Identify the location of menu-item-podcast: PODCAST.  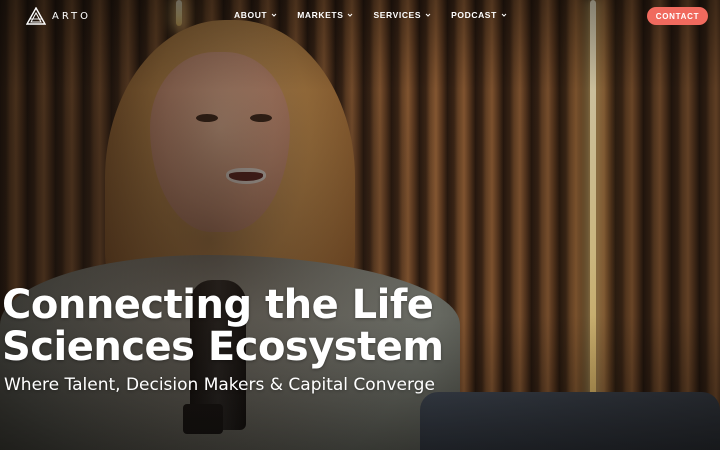
(479, 15).